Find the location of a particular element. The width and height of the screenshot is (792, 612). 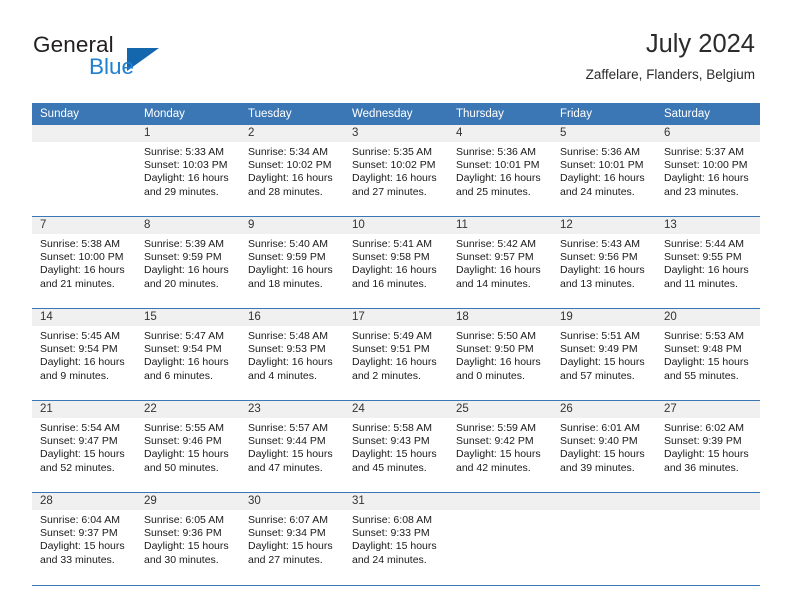

sunrise-line: Sunrise: 5:58 AM is located at coordinates (392, 428).